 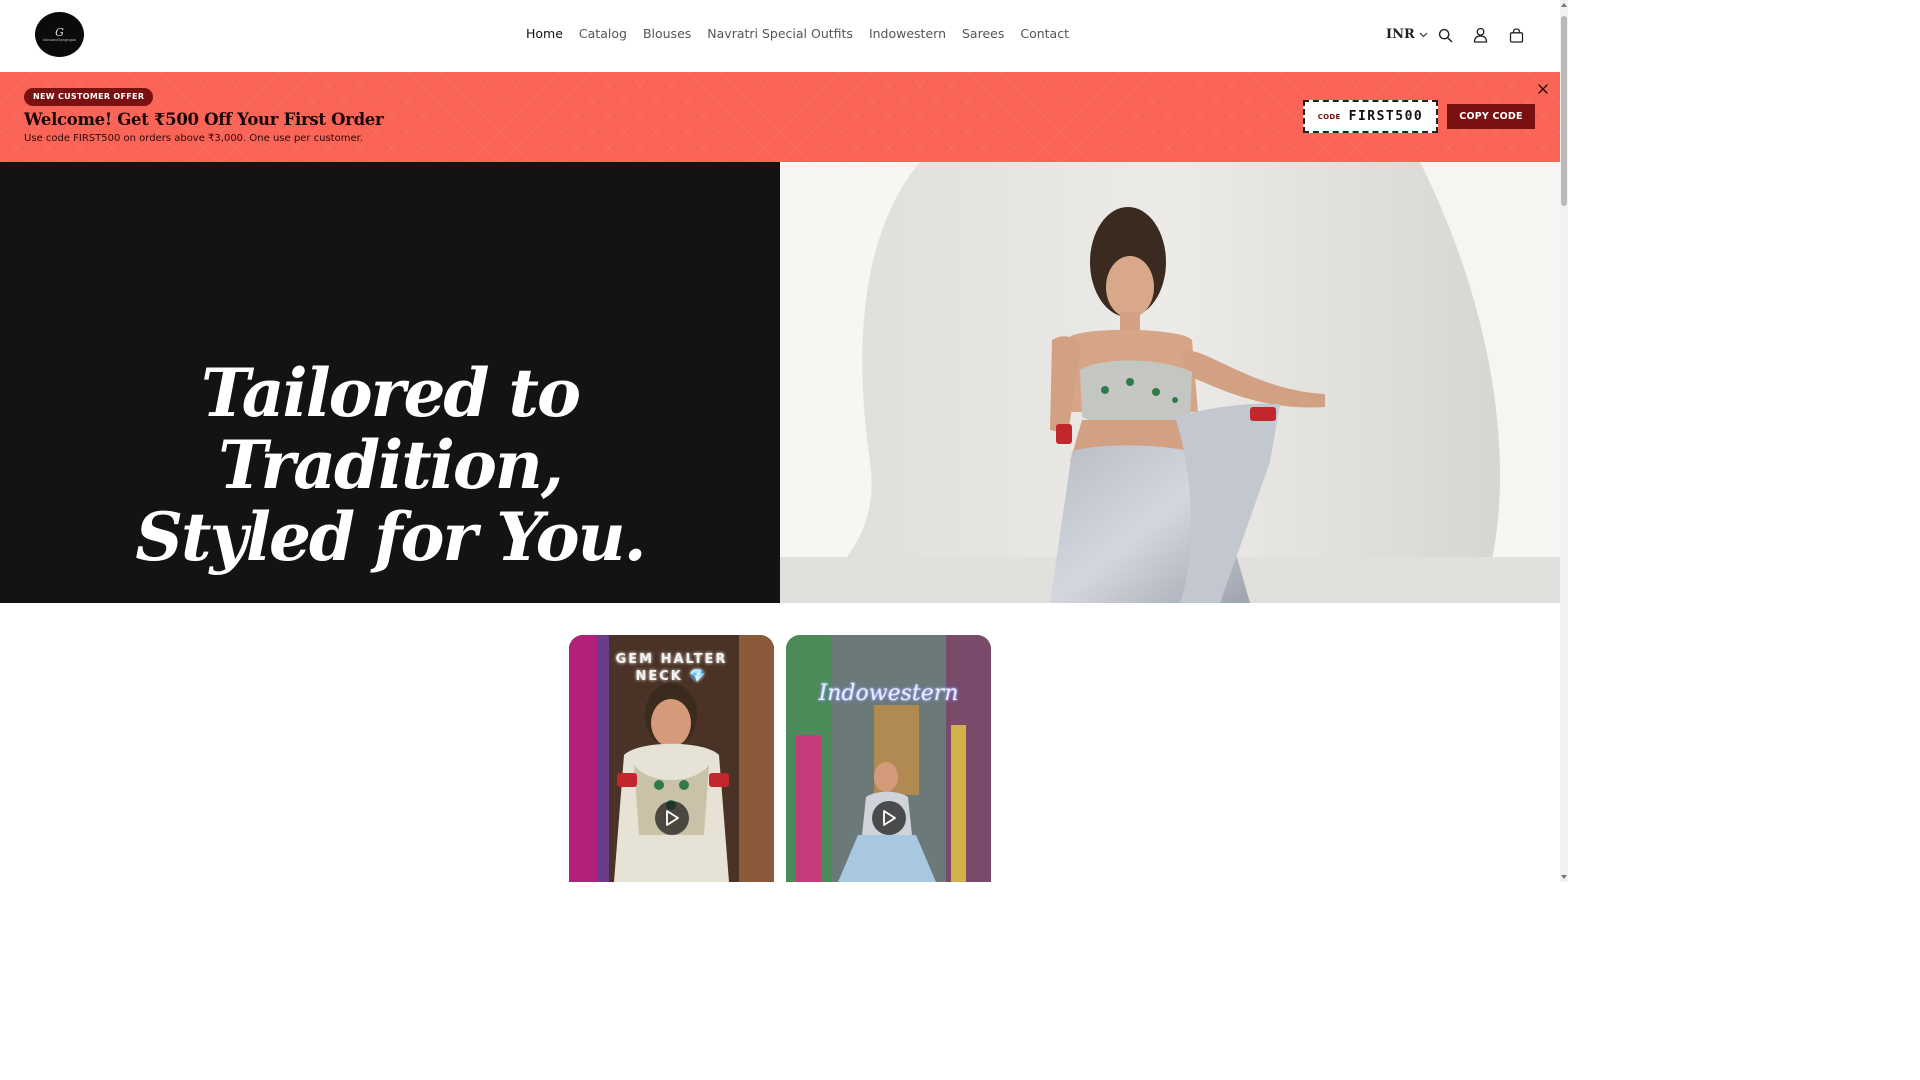 What do you see at coordinates (603, 34) in the screenshot?
I see `nav-catalog: Catalog` at bounding box center [603, 34].